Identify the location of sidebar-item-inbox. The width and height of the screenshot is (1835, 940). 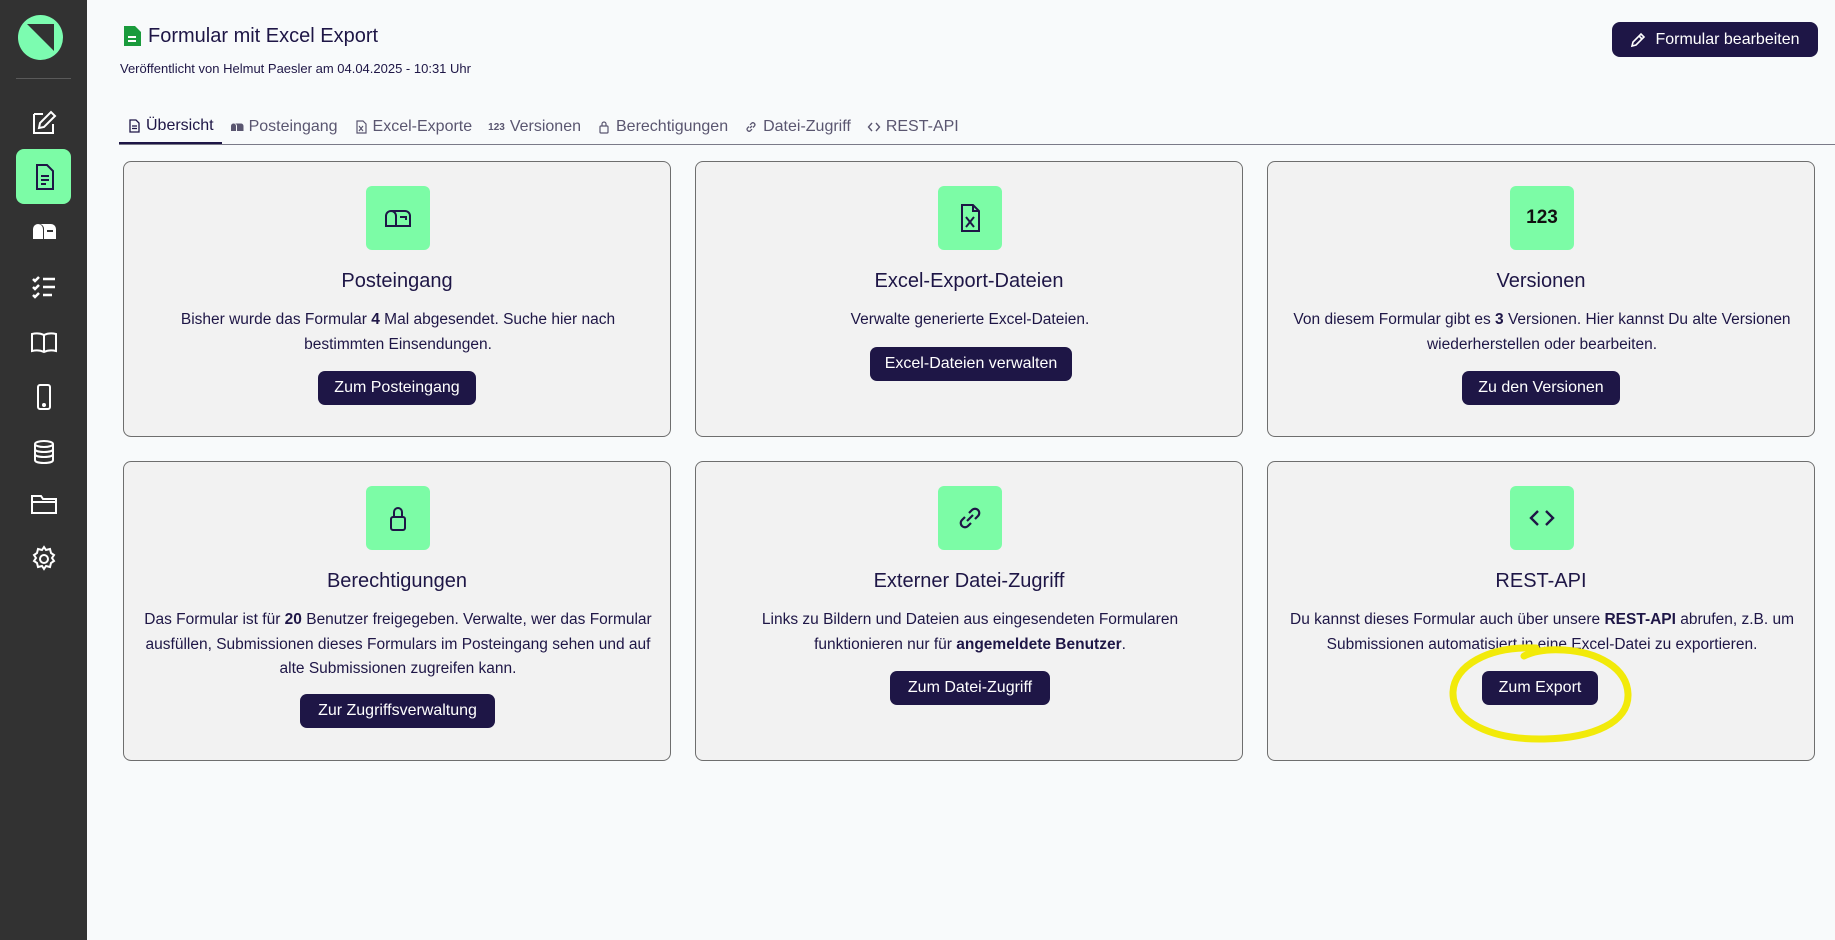
(43, 231).